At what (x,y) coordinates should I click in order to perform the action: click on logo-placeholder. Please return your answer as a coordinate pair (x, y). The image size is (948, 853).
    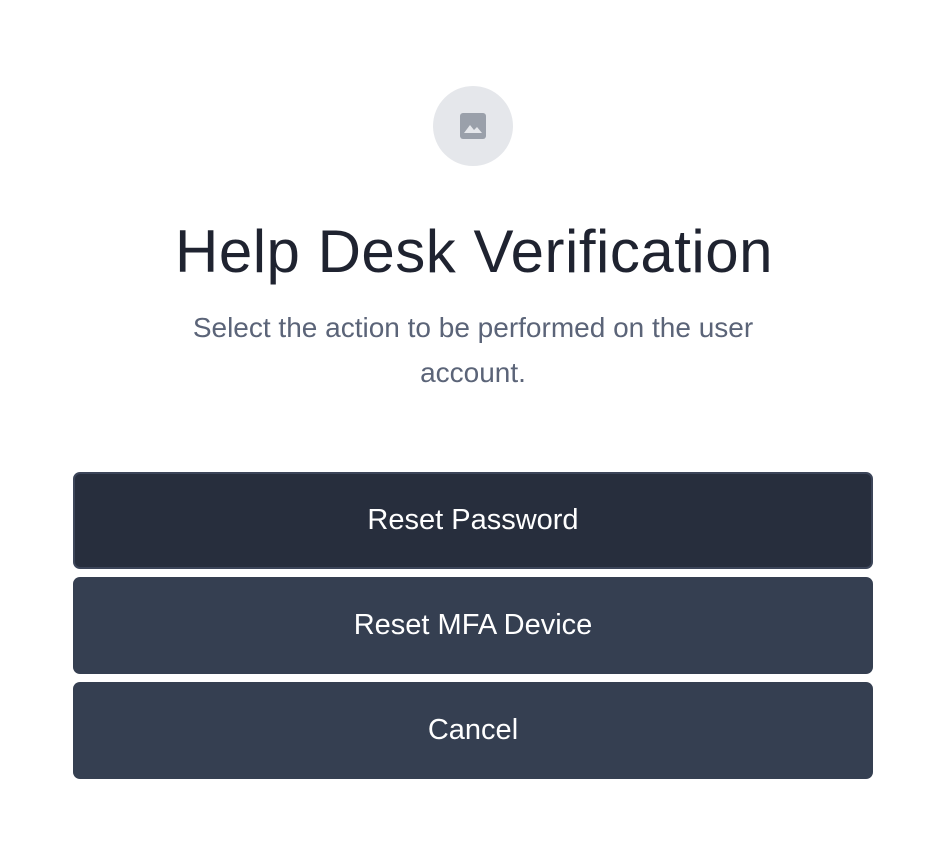
    Looking at the image, I should click on (473, 126).